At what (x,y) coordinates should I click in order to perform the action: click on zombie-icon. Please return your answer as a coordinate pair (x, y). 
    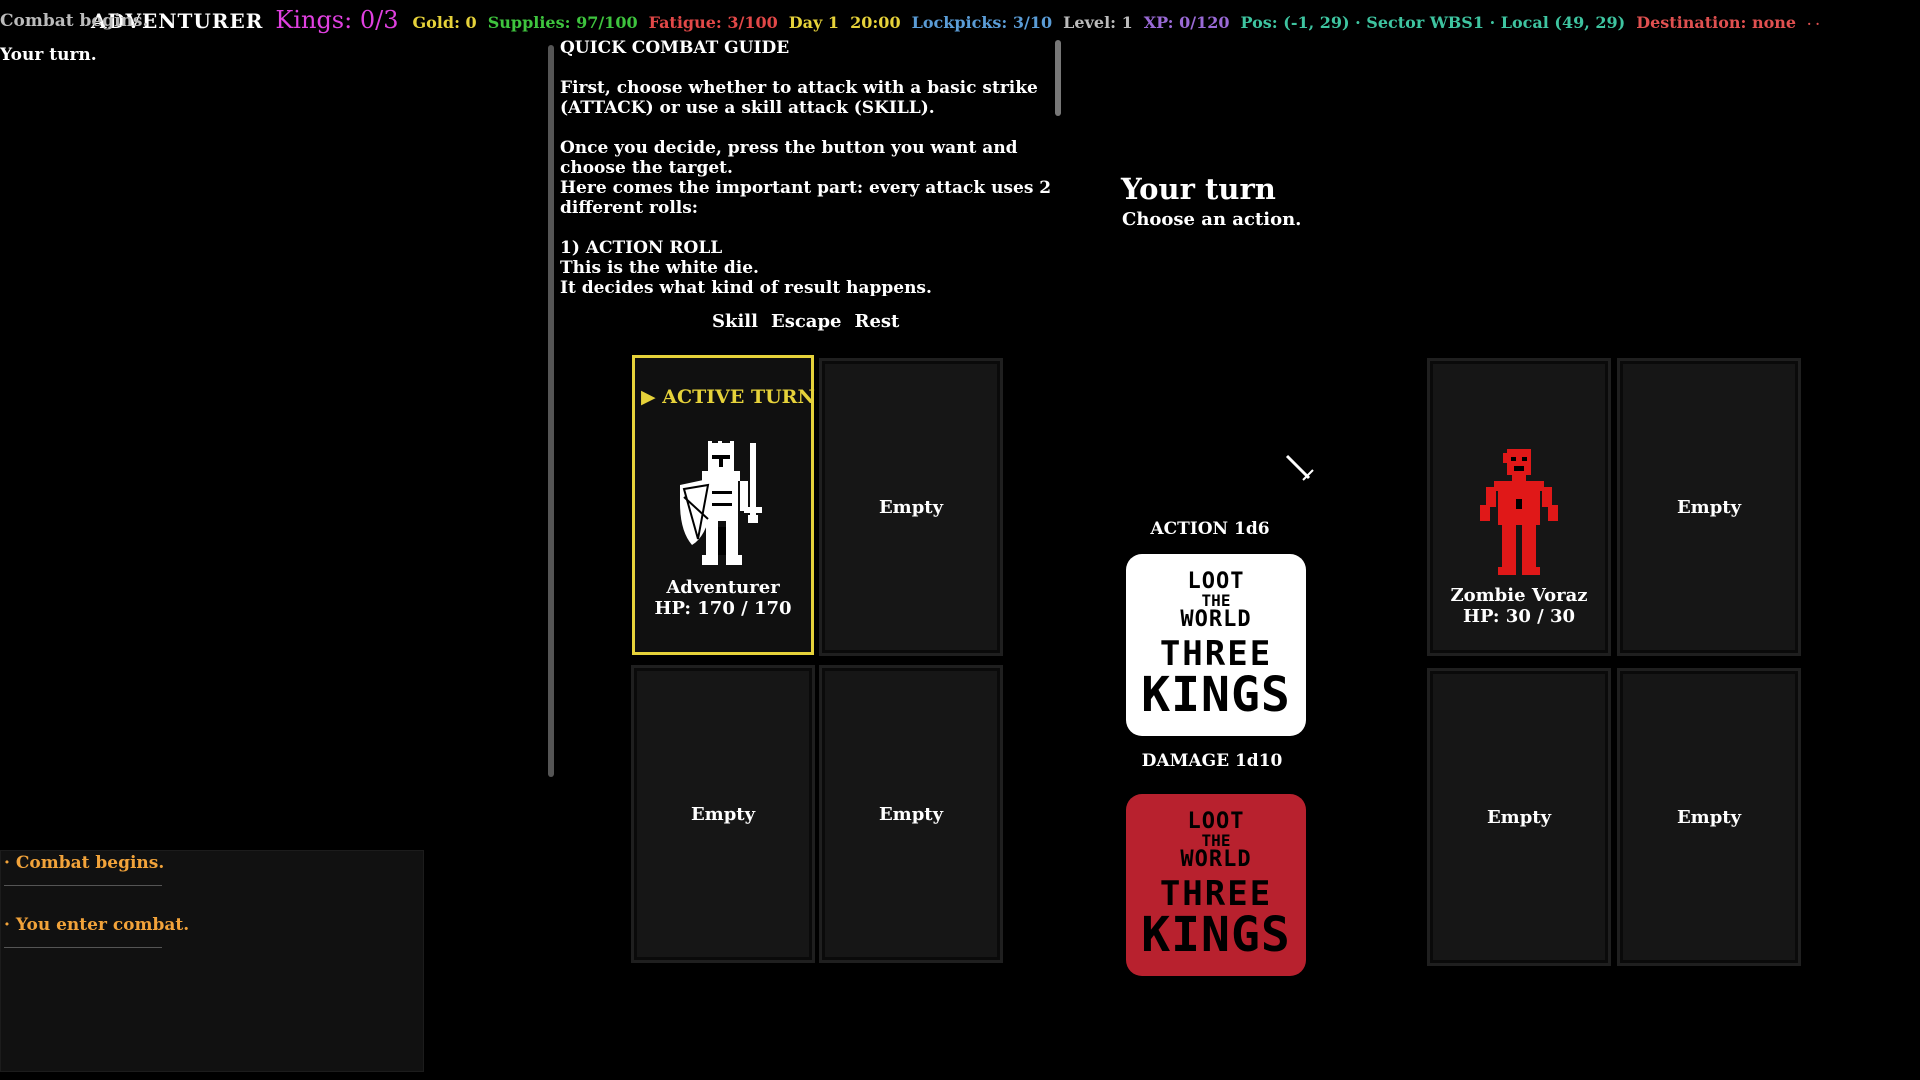
    Looking at the image, I should click on (1519, 511).